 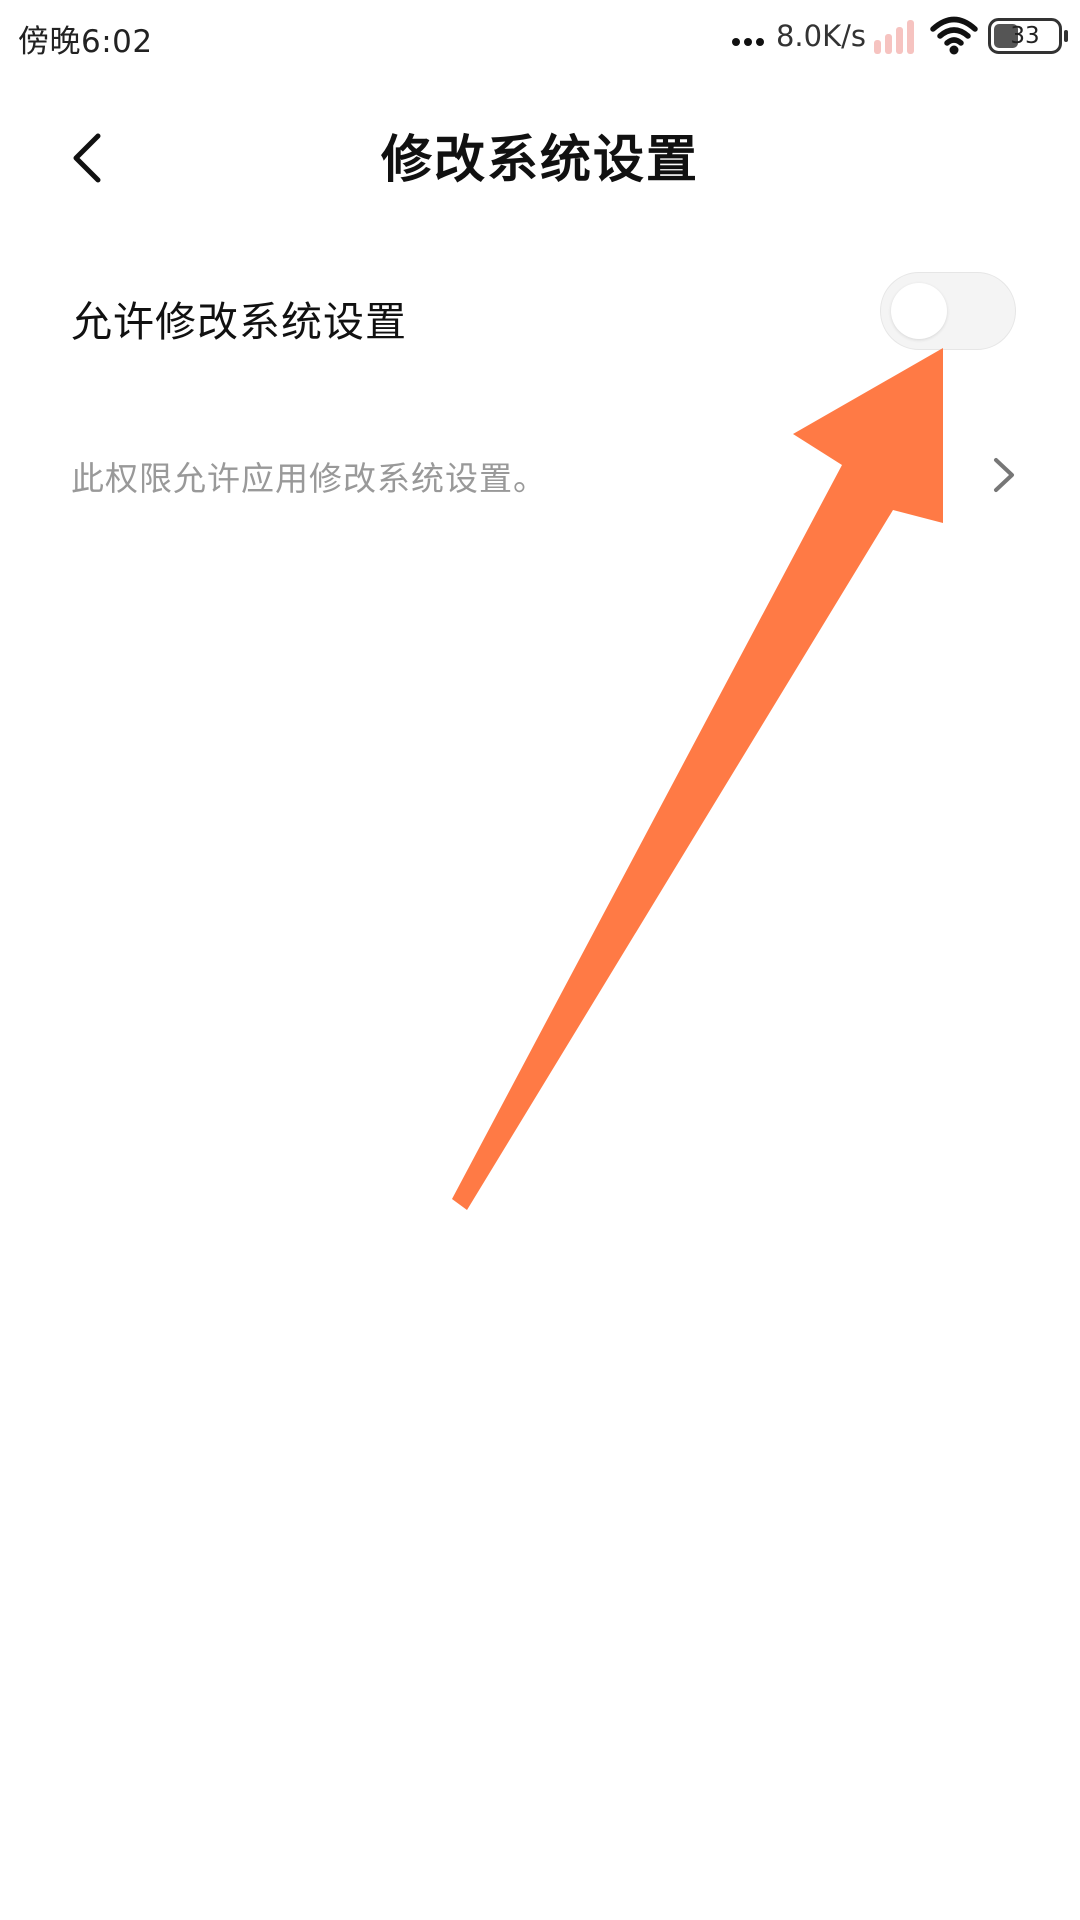 I want to click on status-bar: 傍晚6:02 8.0K/s 33, so click(x=540, y=36).